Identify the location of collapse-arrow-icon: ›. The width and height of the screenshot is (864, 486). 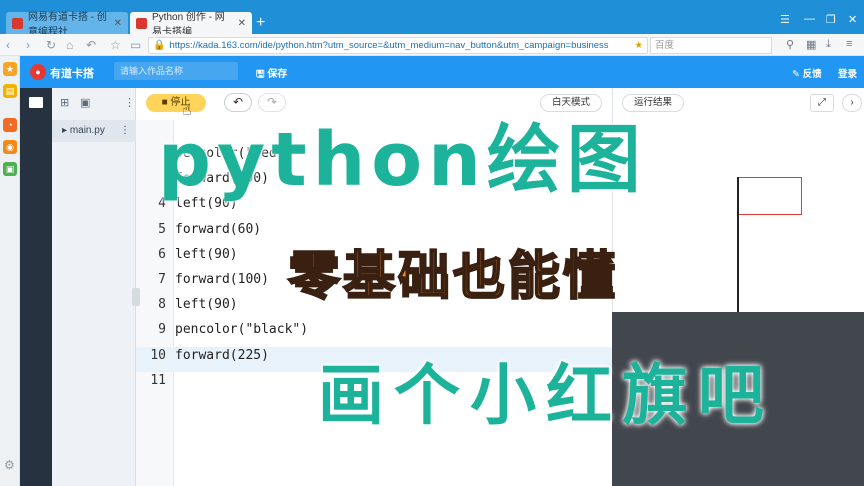
(852, 103).